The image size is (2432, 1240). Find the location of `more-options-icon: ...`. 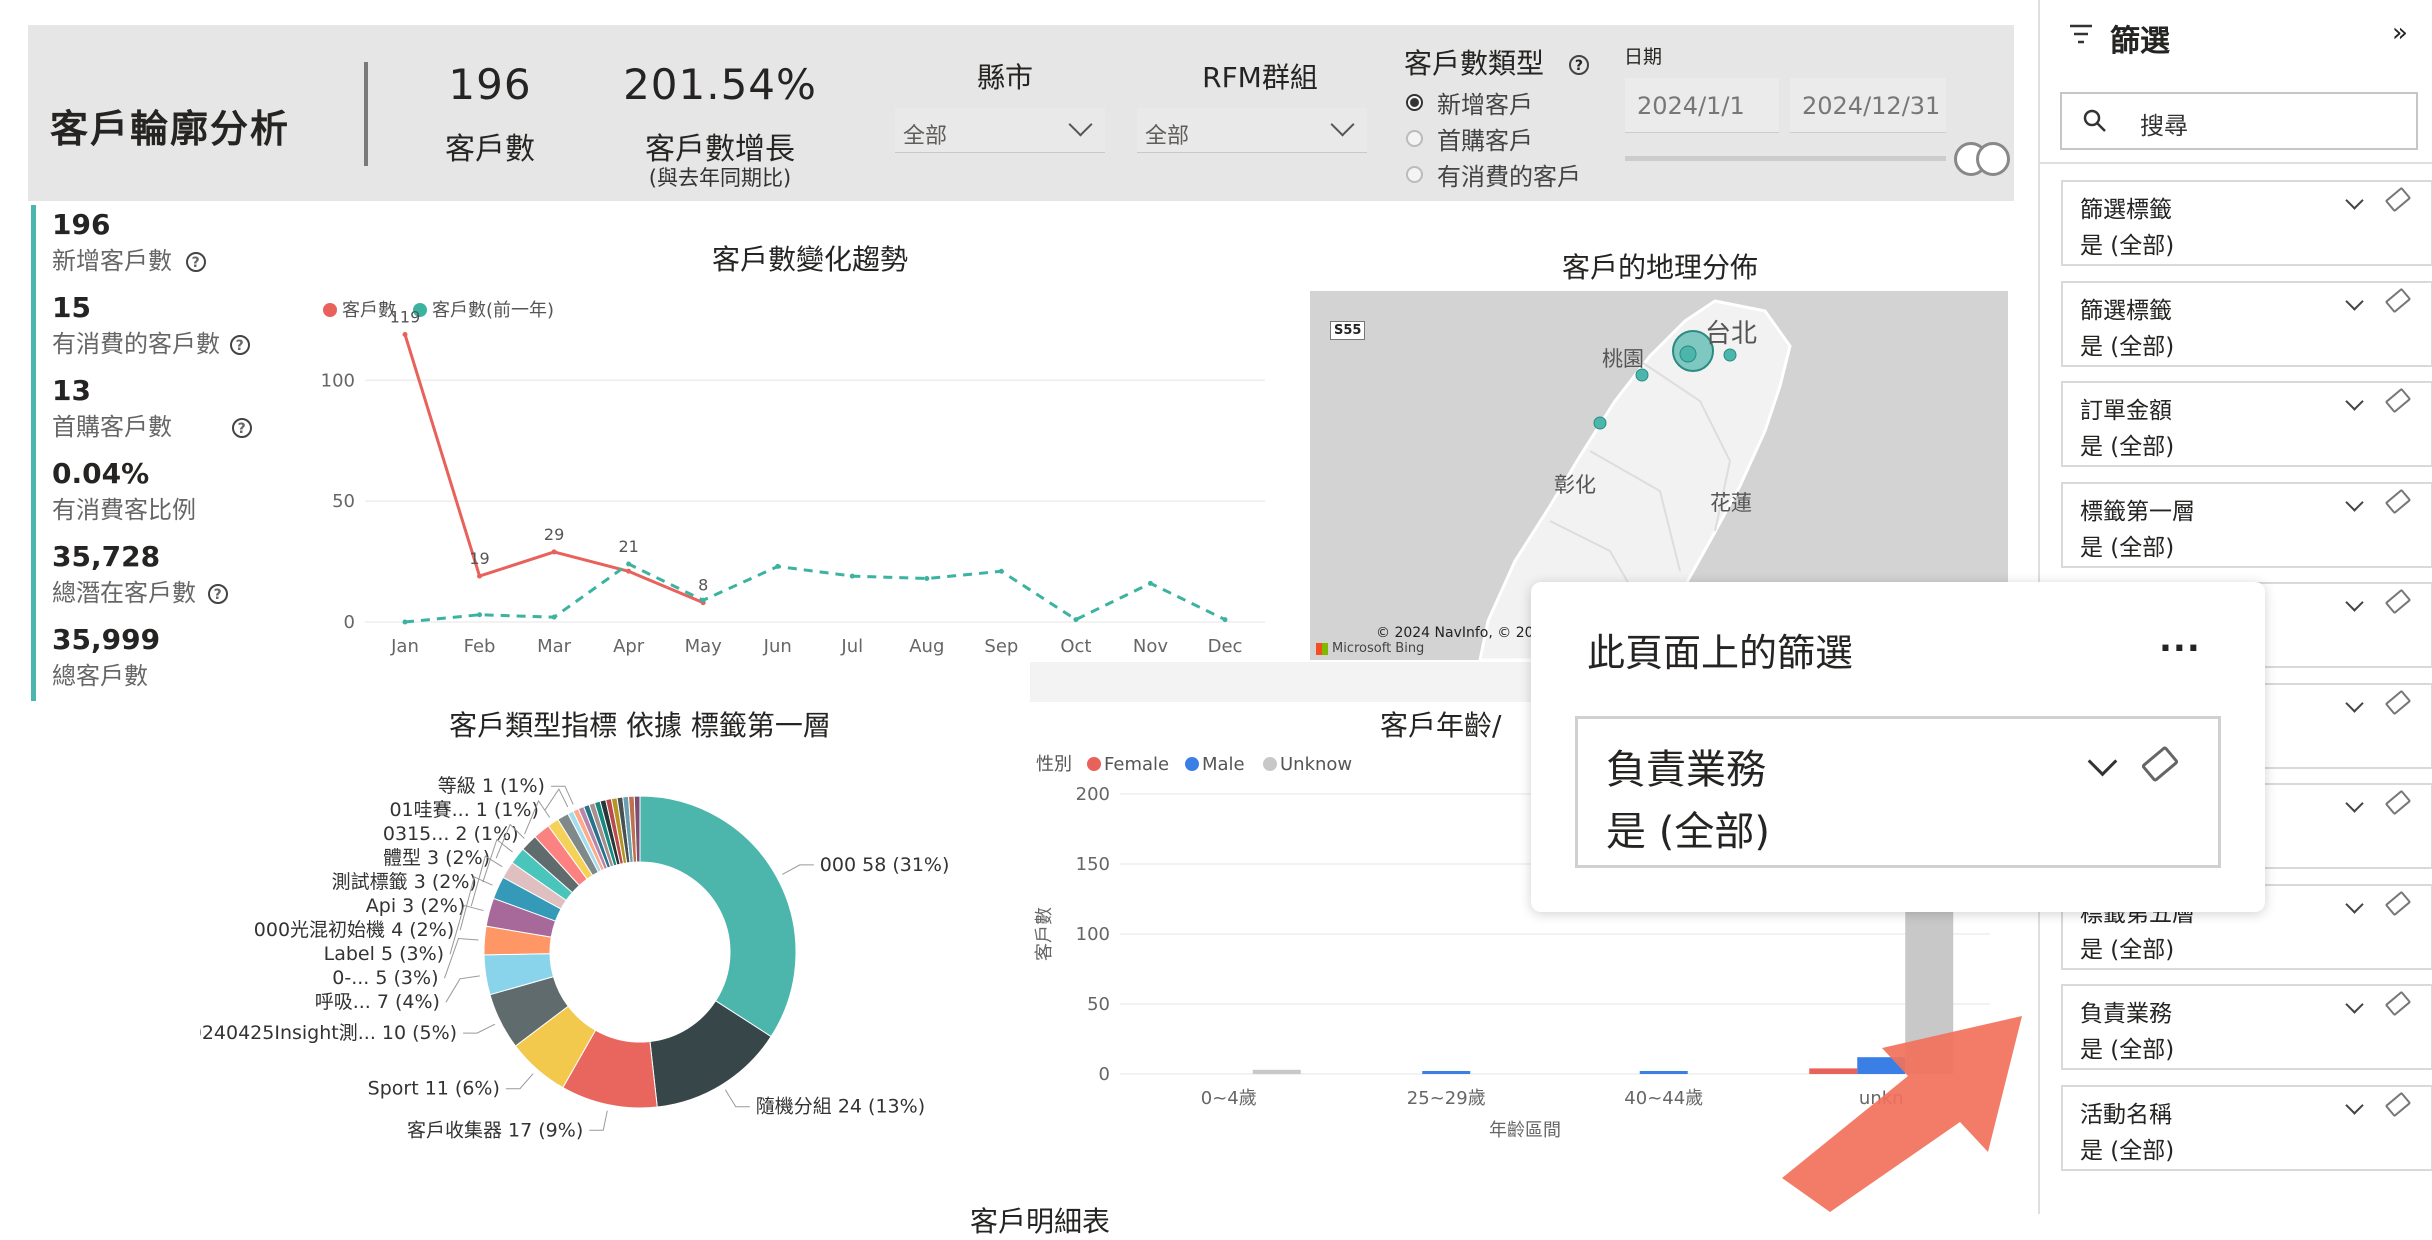

more-options-icon: ... is located at coordinates (2180, 640).